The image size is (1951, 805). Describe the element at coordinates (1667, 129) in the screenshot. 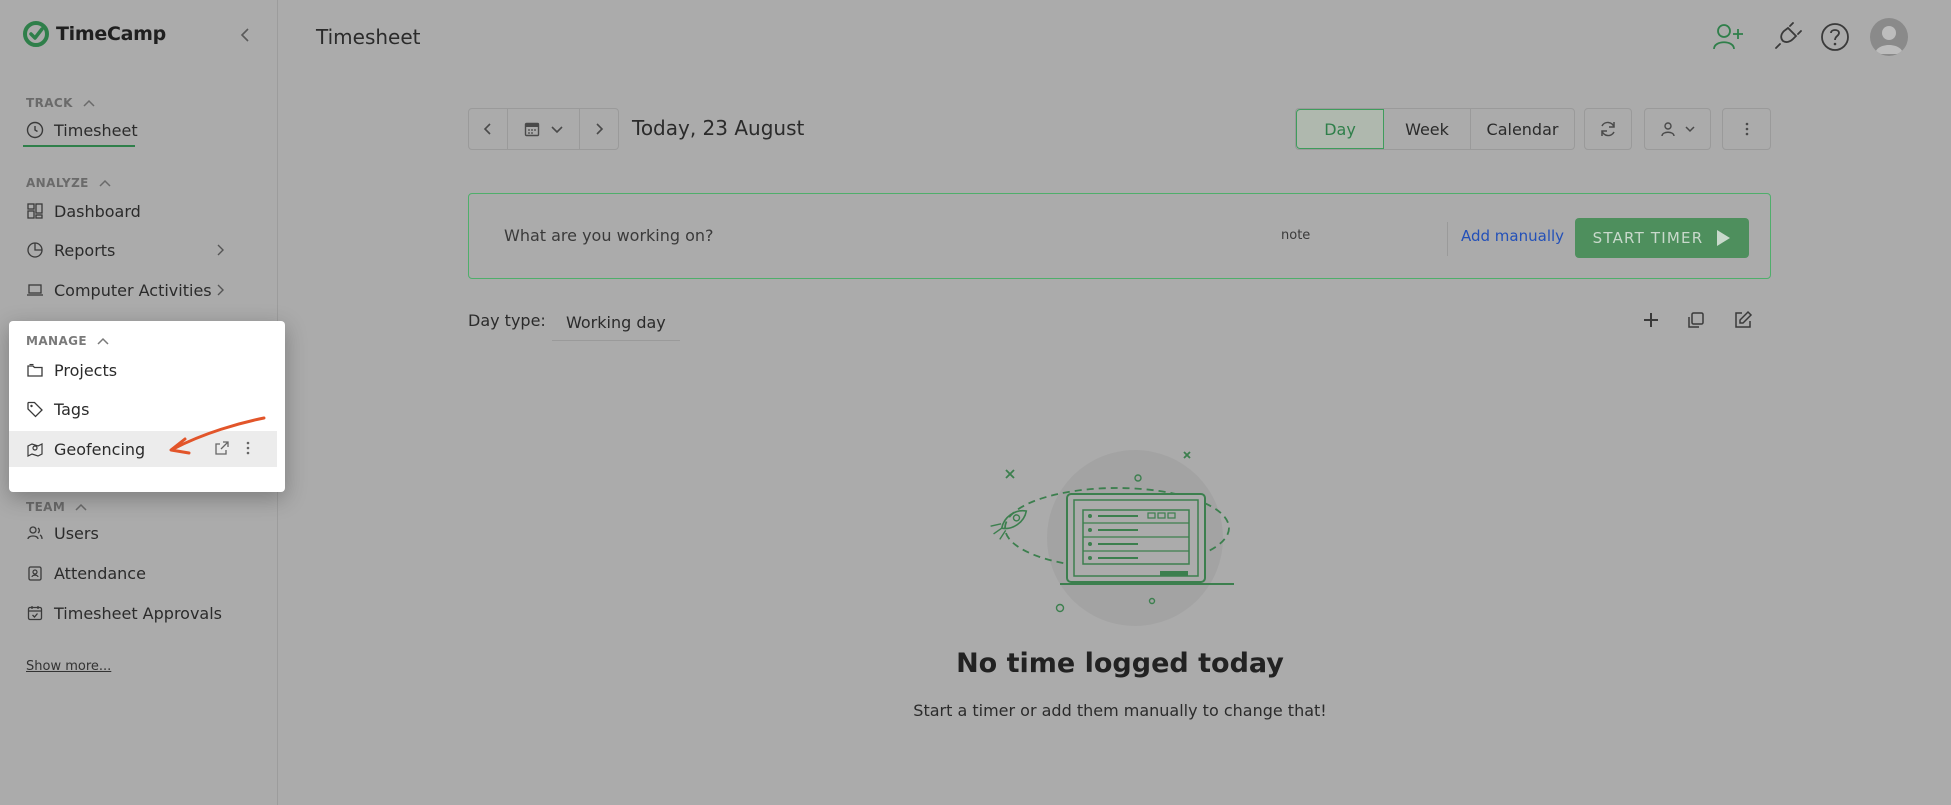

I see `user-icon` at that location.